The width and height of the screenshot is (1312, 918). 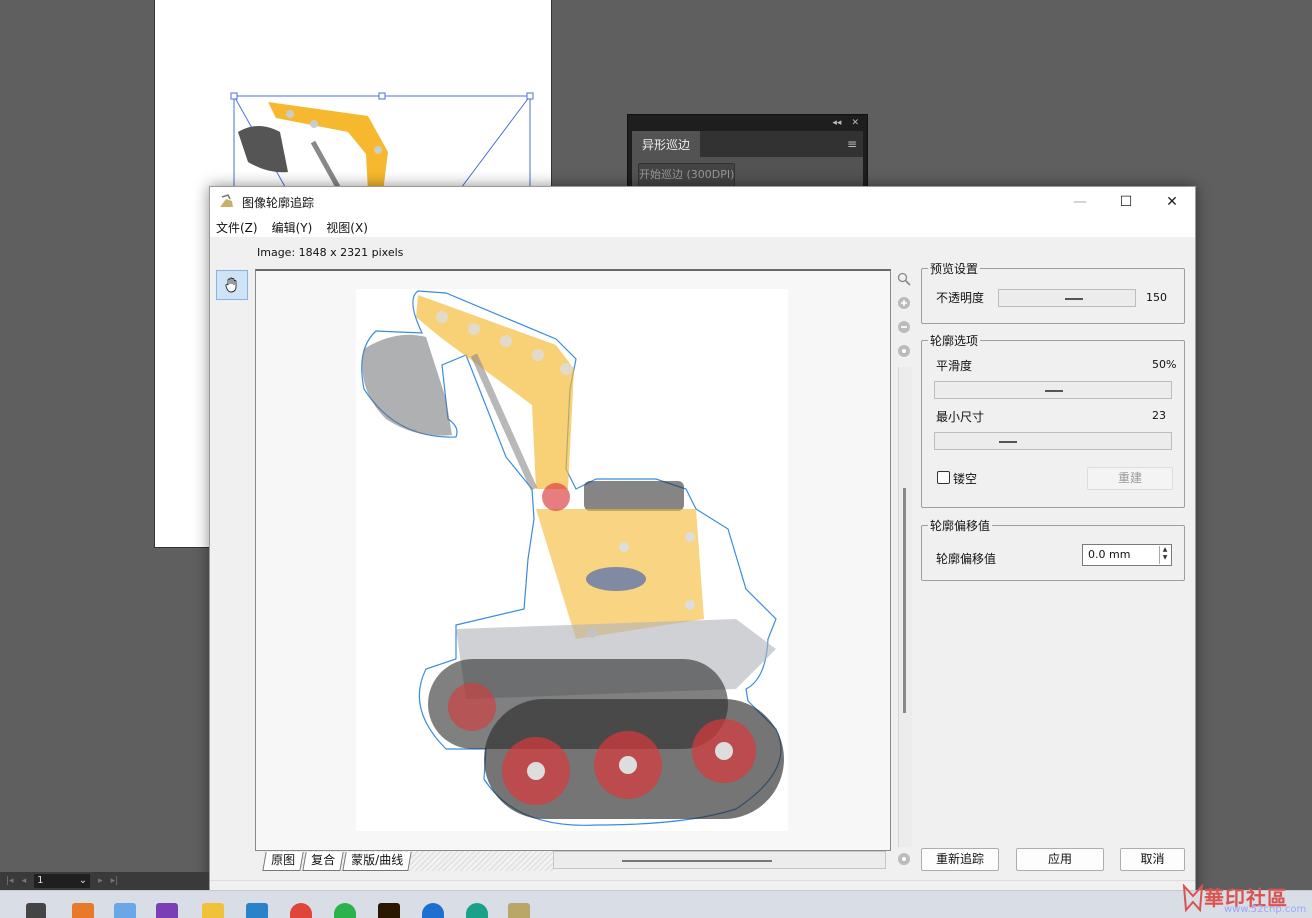 I want to click on folder-icon, so click(x=213, y=910).